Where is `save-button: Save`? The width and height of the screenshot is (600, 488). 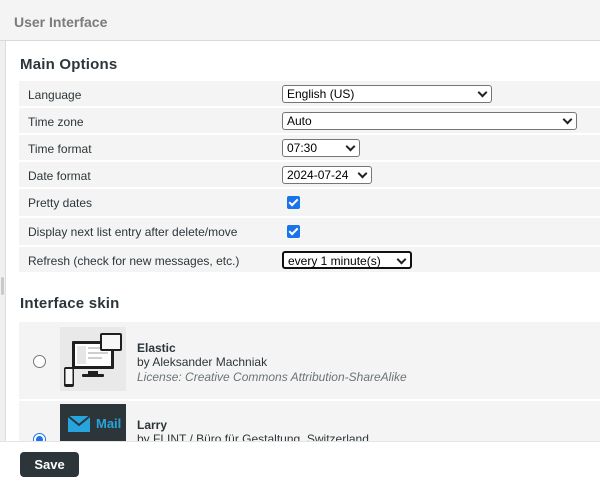
save-button: Save is located at coordinates (49, 464).